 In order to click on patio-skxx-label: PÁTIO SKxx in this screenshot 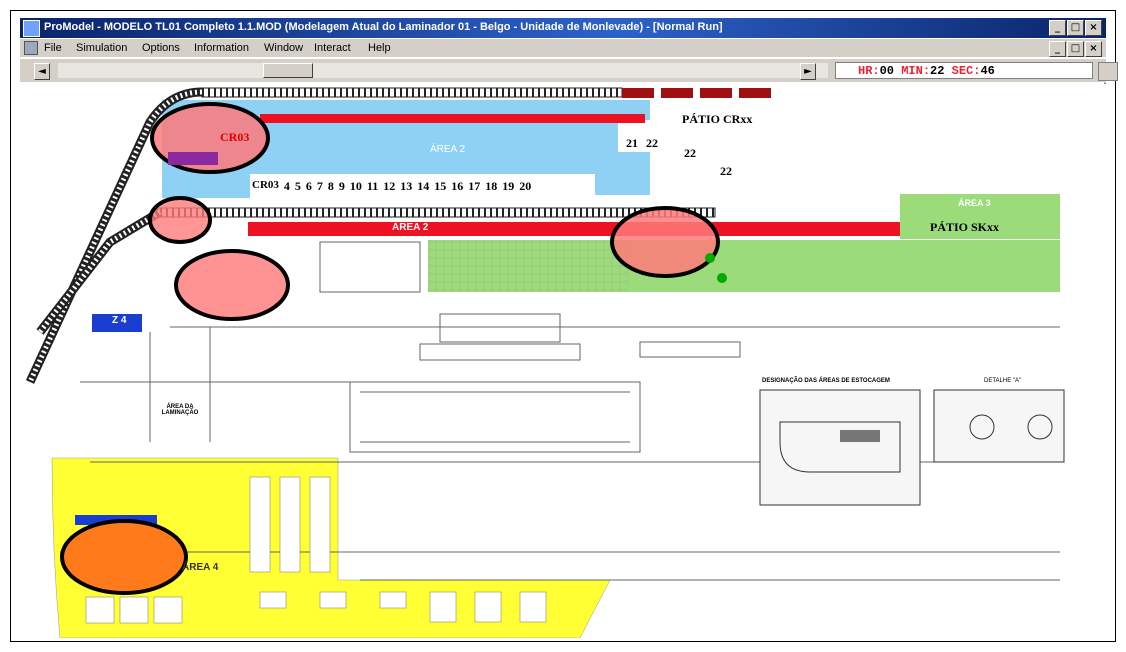, I will do `click(965, 227)`.